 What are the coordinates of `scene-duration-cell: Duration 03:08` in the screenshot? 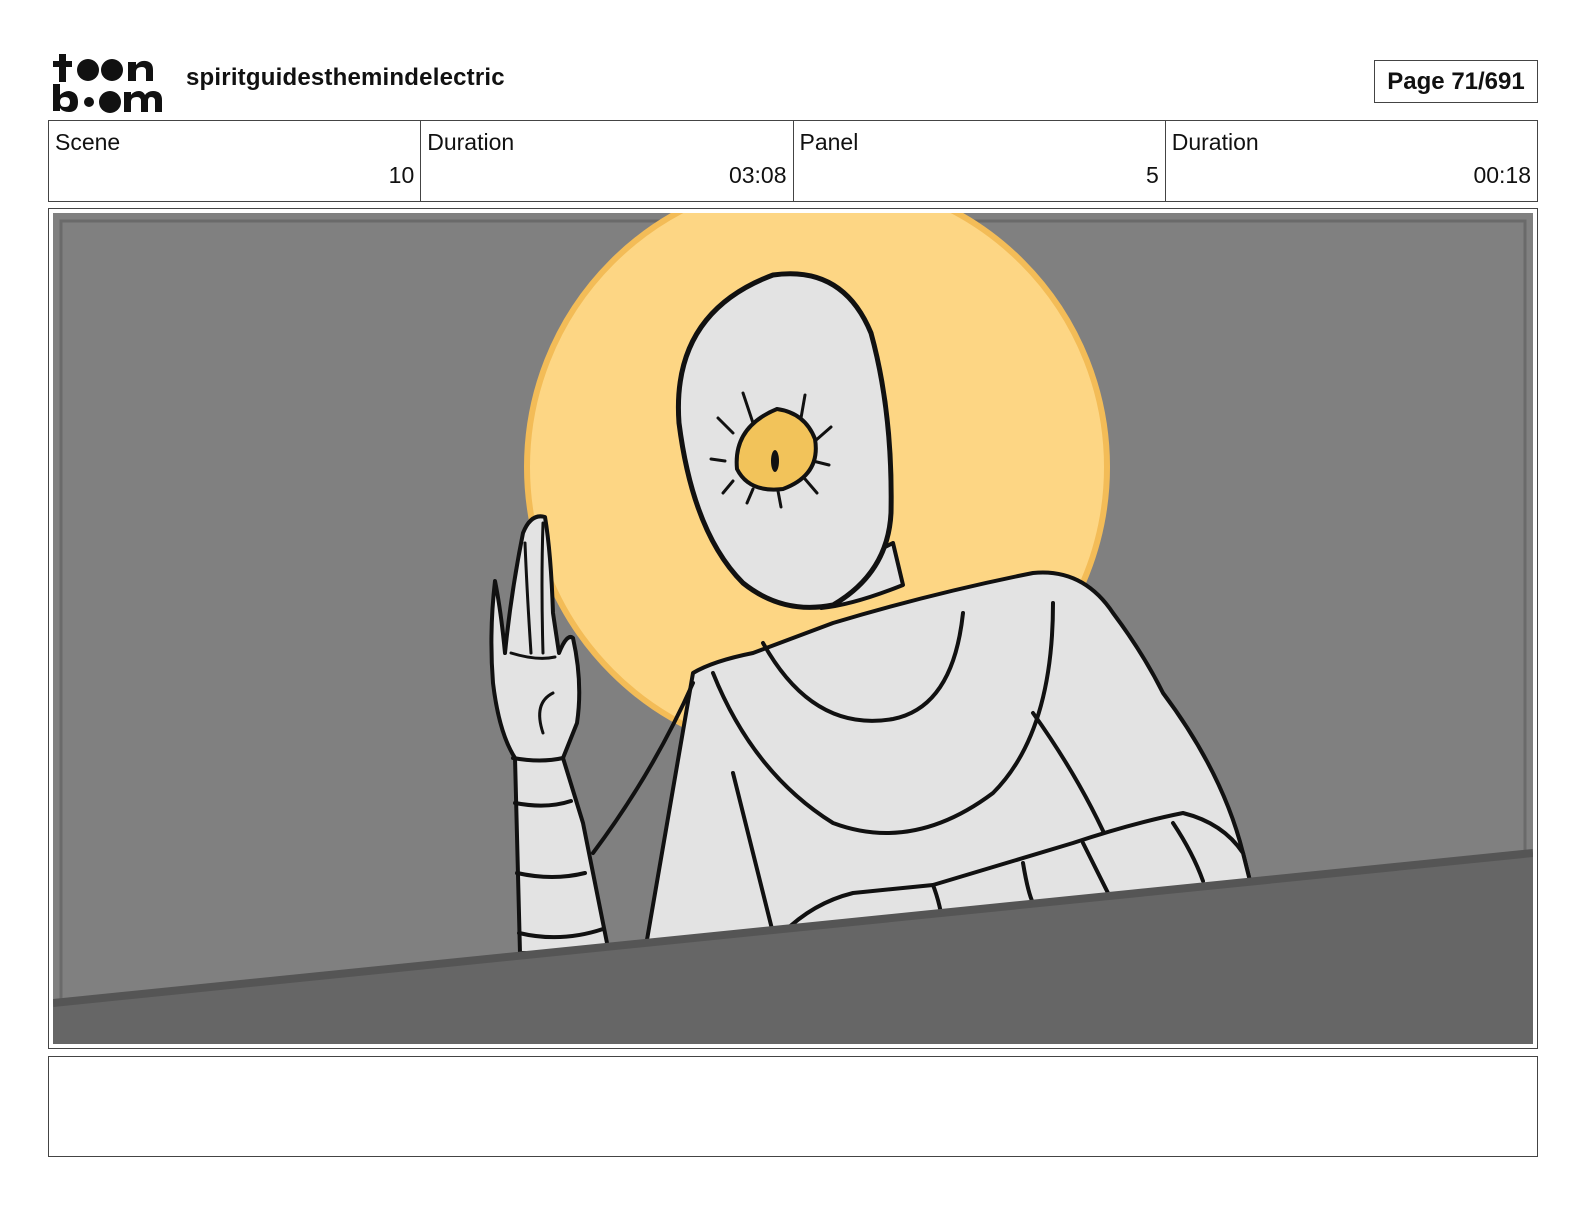 It's located at (607, 161).